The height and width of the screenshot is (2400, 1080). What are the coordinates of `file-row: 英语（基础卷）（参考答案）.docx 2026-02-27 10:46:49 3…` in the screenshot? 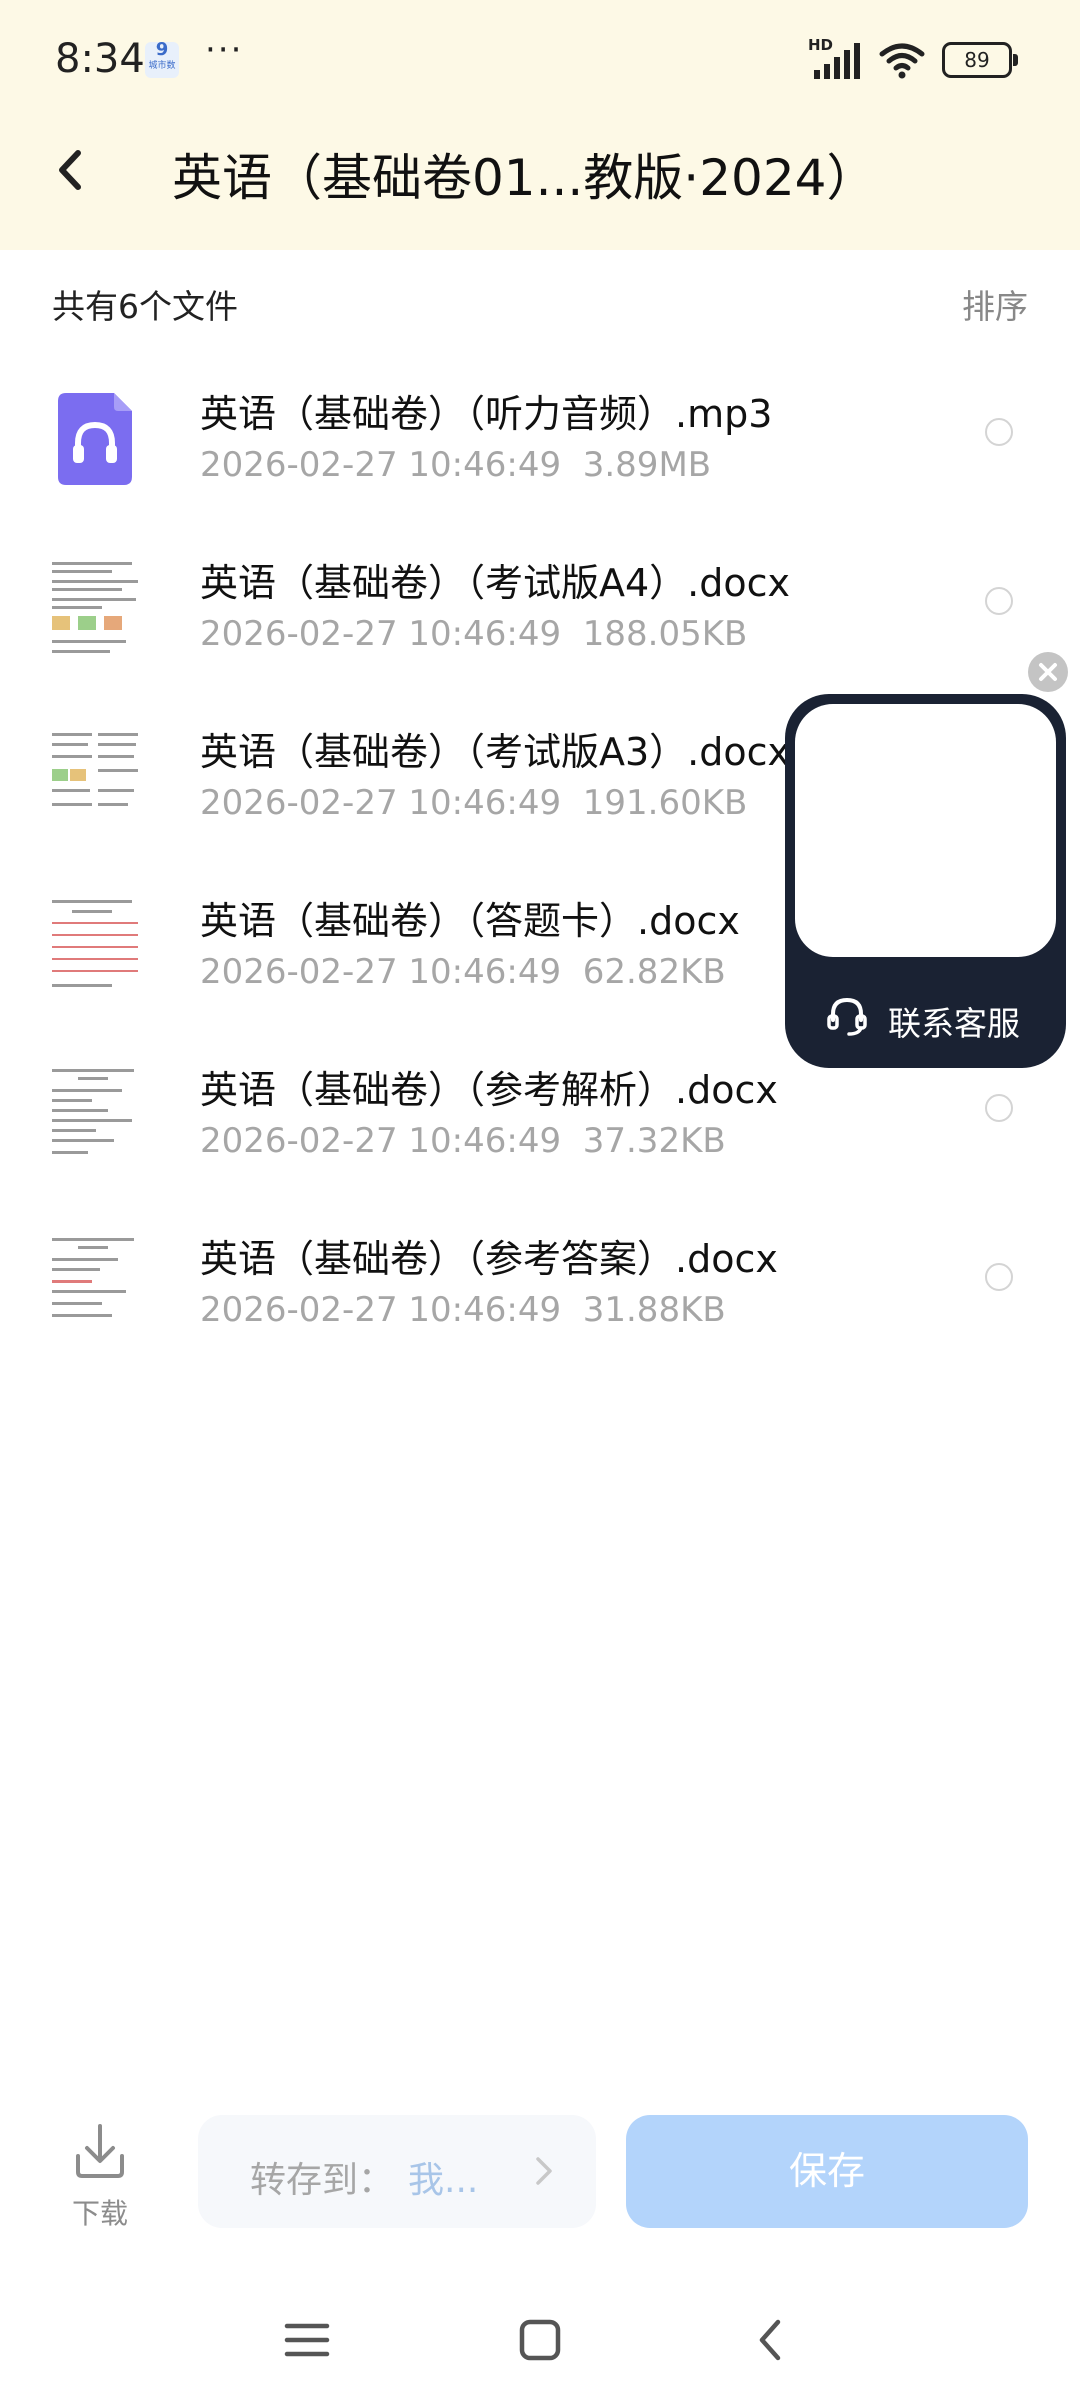 It's located at (540, 1284).